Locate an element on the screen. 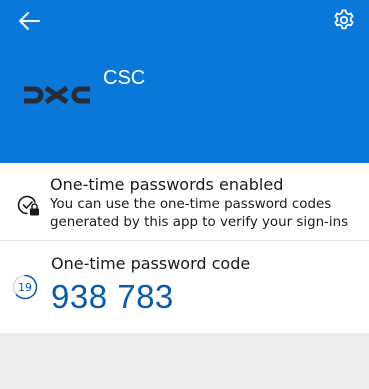  gear-icon is located at coordinates (344, 19).